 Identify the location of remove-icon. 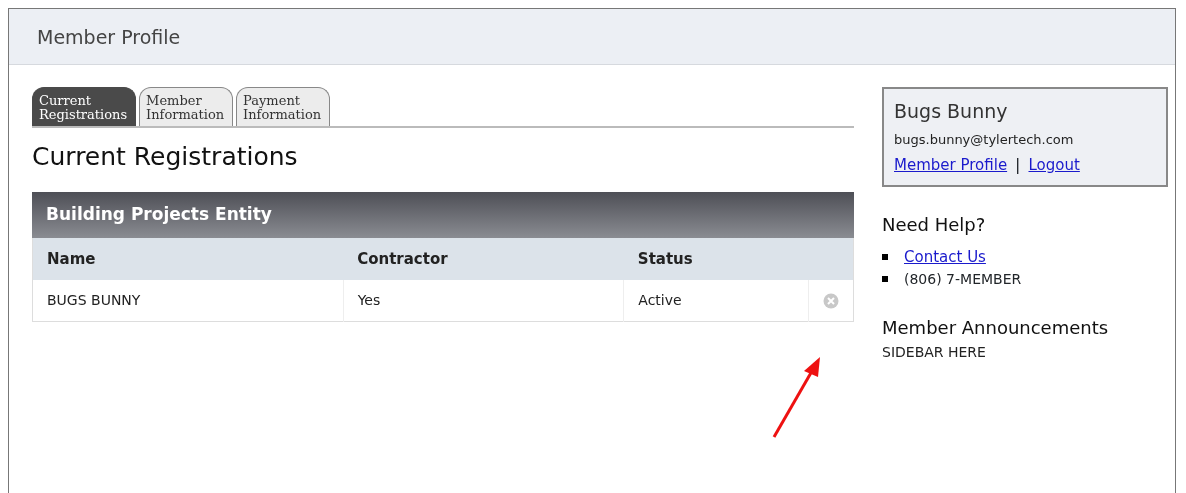
(831, 301).